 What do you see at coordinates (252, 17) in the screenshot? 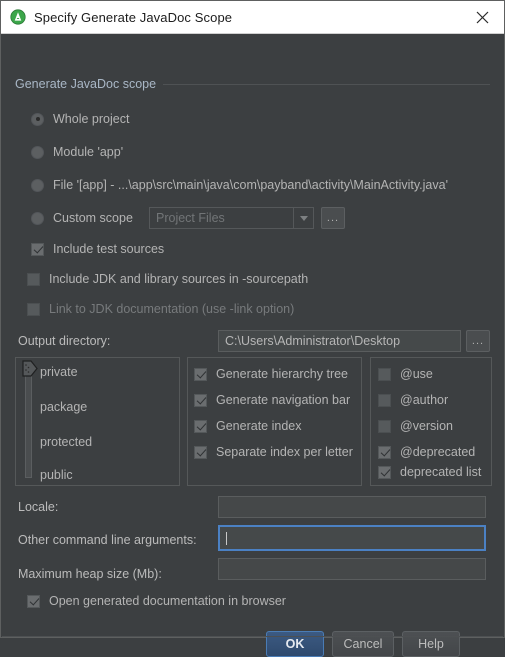
I see `title-bar: Specify Generate JavaDoc Scope` at bounding box center [252, 17].